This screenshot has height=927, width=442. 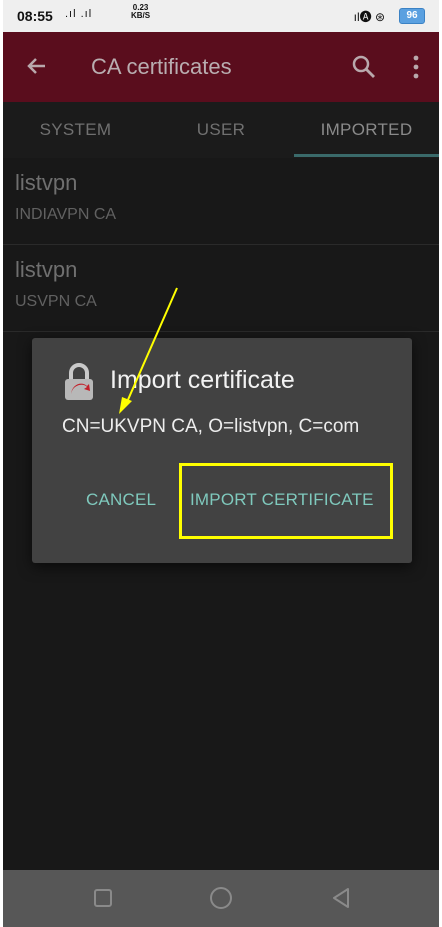 I want to click on status-icons: ıl🅐 ⊛, so click(x=369, y=17).